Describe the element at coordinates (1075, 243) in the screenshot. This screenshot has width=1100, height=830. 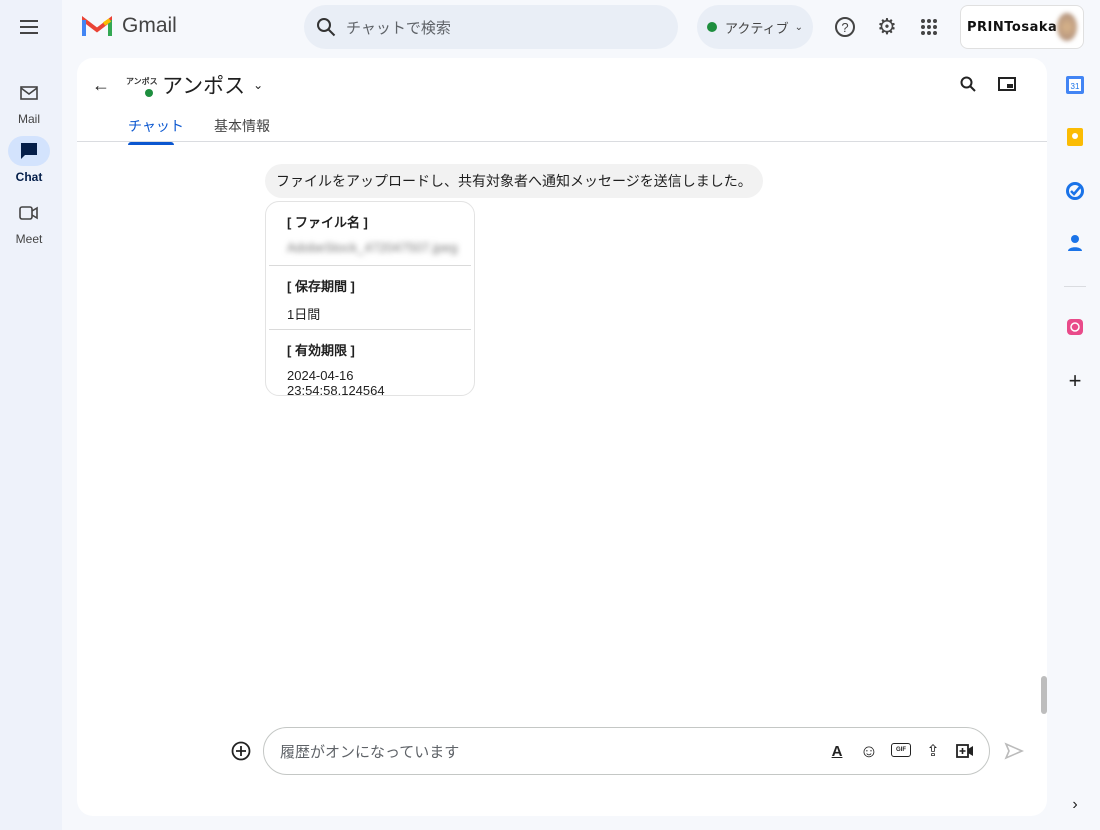
I see `contacts-icon` at that location.